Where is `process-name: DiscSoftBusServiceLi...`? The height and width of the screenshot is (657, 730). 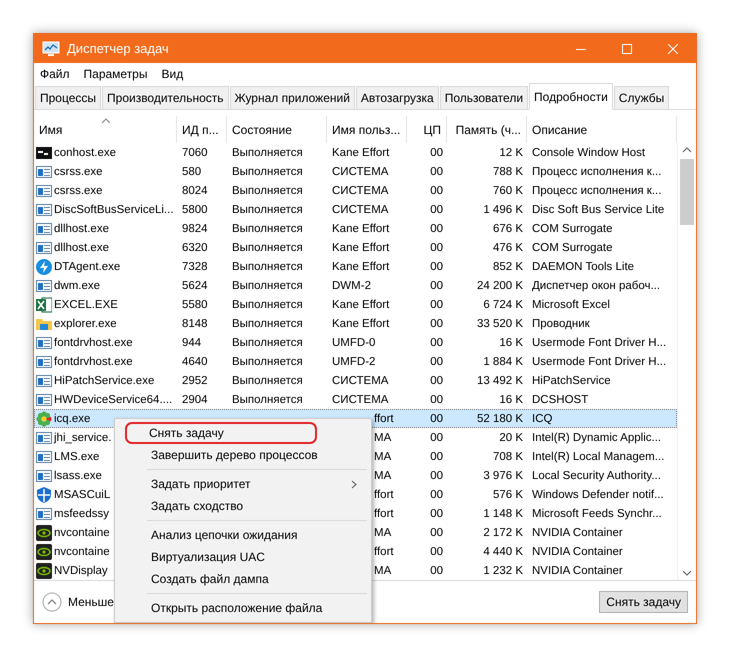 process-name: DiscSoftBusServiceLi... is located at coordinates (114, 210).